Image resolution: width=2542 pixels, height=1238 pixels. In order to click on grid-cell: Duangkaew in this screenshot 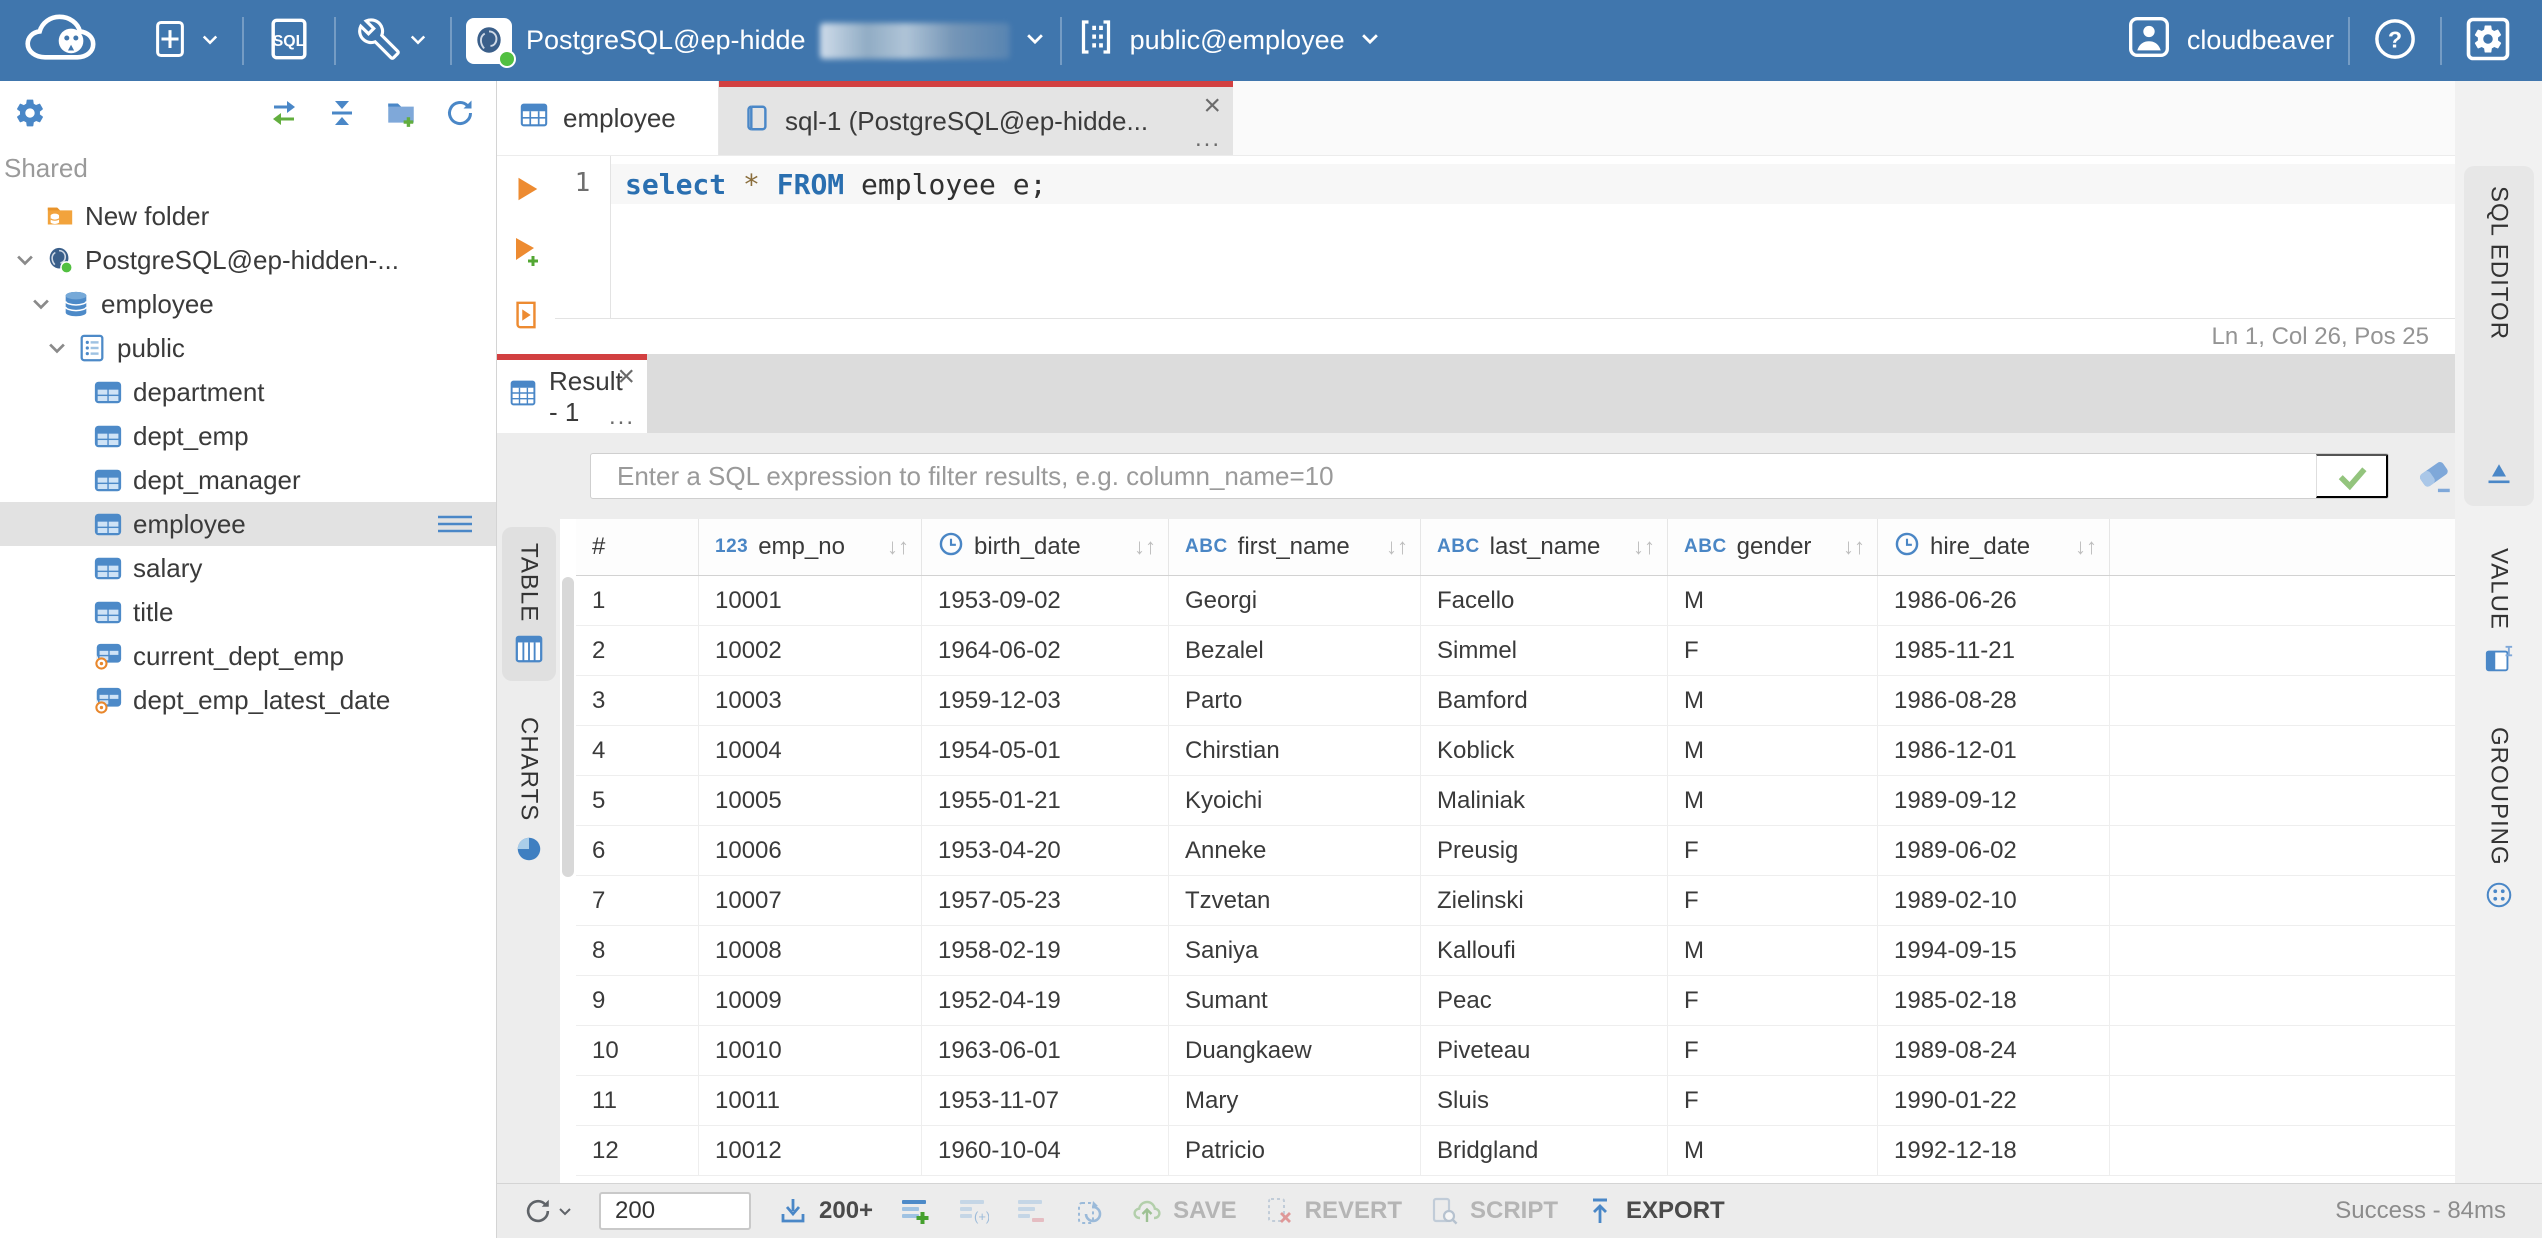, I will do `click(1295, 1050)`.